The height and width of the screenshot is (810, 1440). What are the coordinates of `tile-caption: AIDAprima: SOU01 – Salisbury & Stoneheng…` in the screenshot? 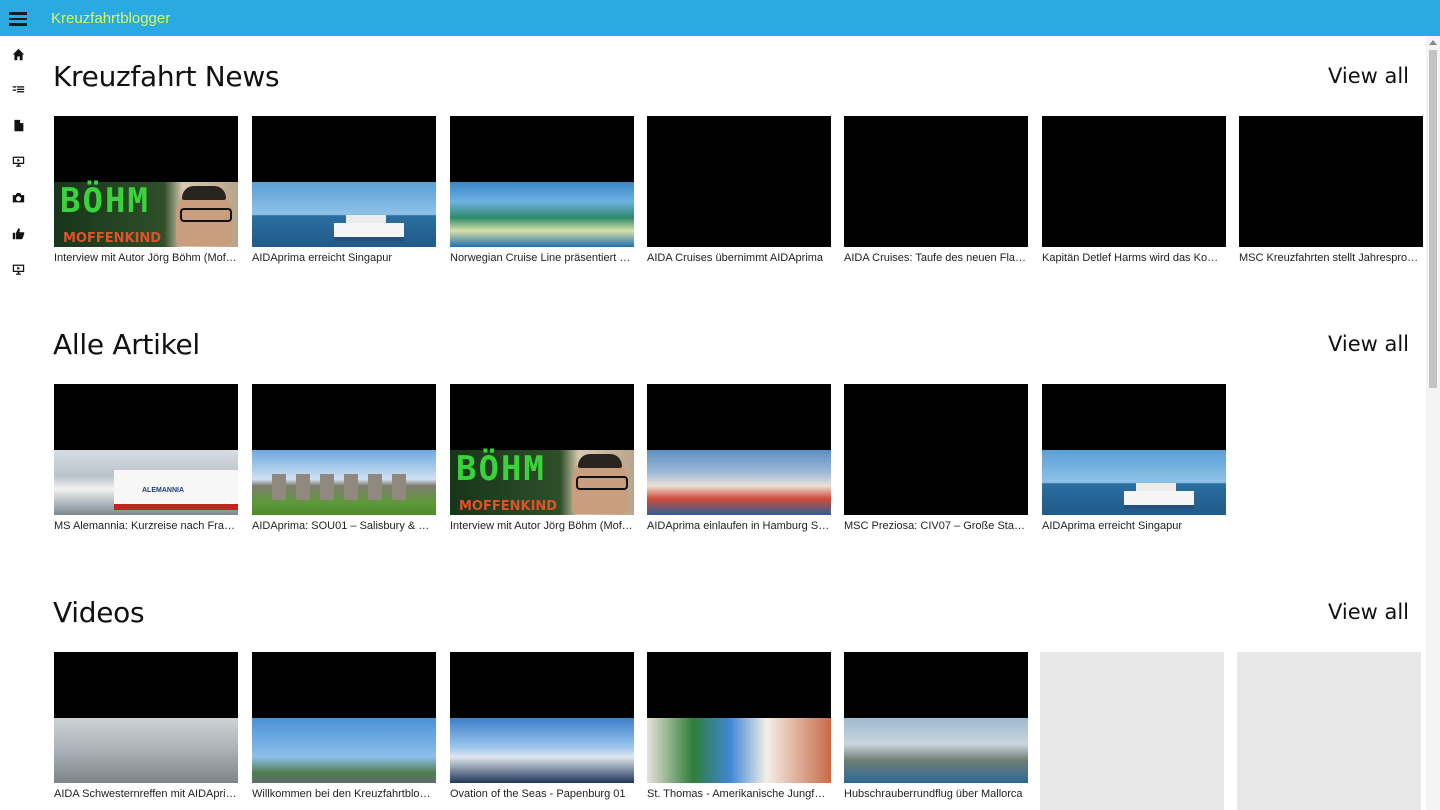 It's located at (344, 526).